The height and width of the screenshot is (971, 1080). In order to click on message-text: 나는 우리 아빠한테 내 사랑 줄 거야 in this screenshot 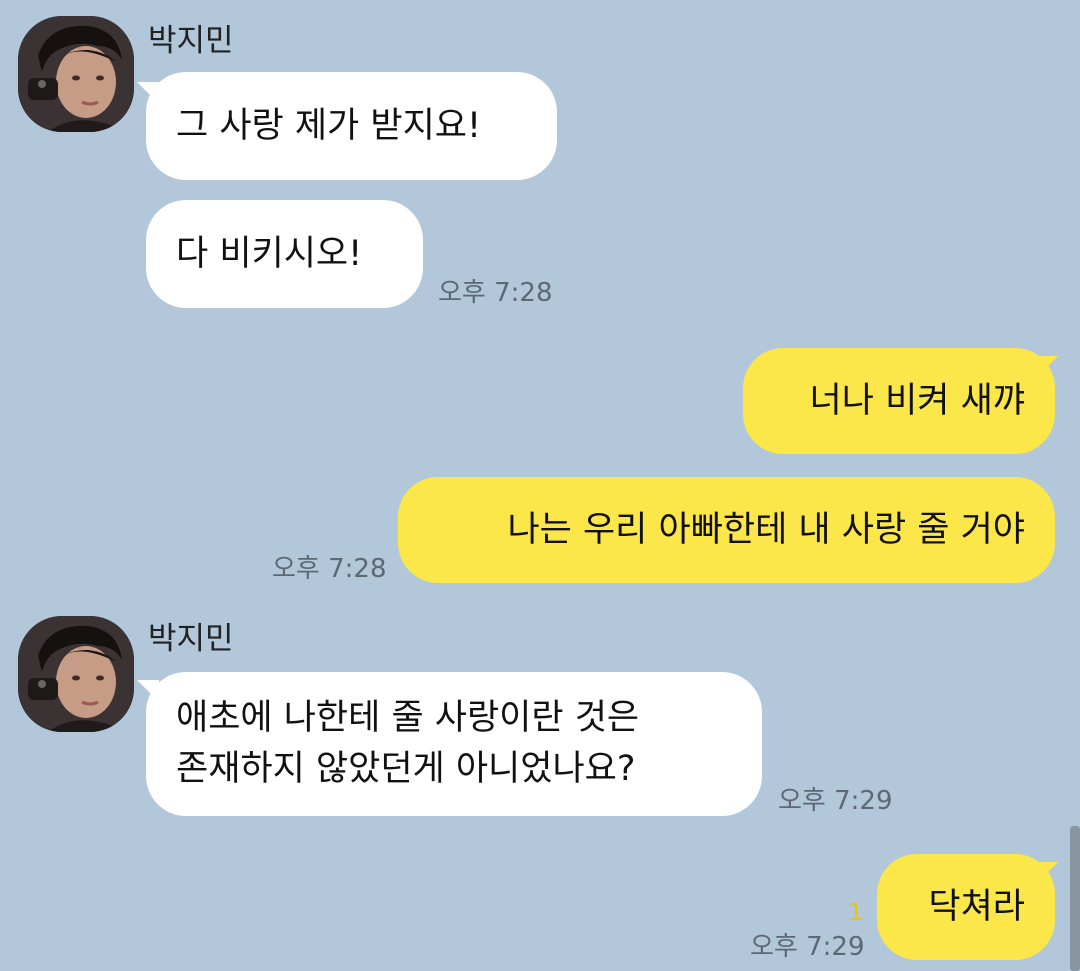, I will do `click(766, 529)`.